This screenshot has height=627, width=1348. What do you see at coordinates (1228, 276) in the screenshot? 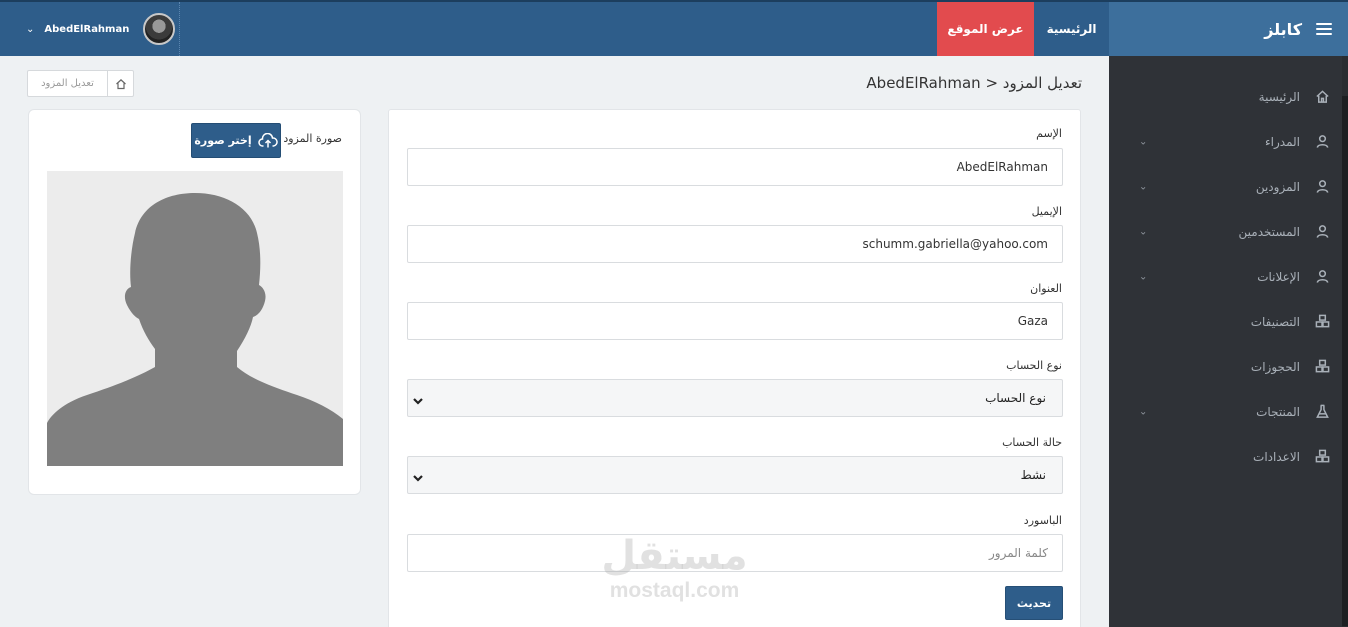
I see `sidebar-item-ads: ⌄ الإعلانات` at bounding box center [1228, 276].